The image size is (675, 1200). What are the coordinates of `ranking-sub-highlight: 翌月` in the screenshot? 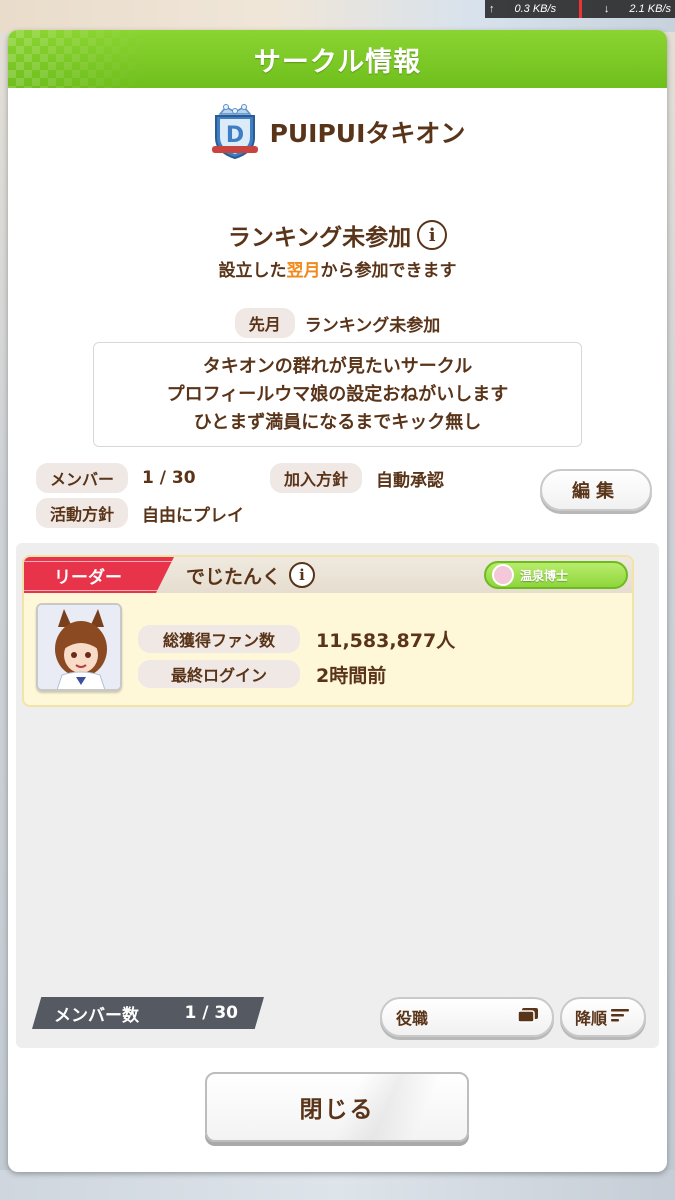 It's located at (303, 271).